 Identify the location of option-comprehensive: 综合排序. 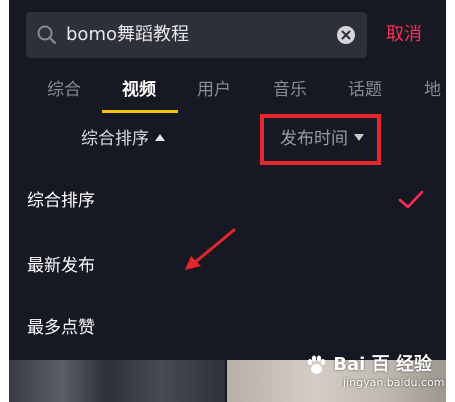
(61, 198).